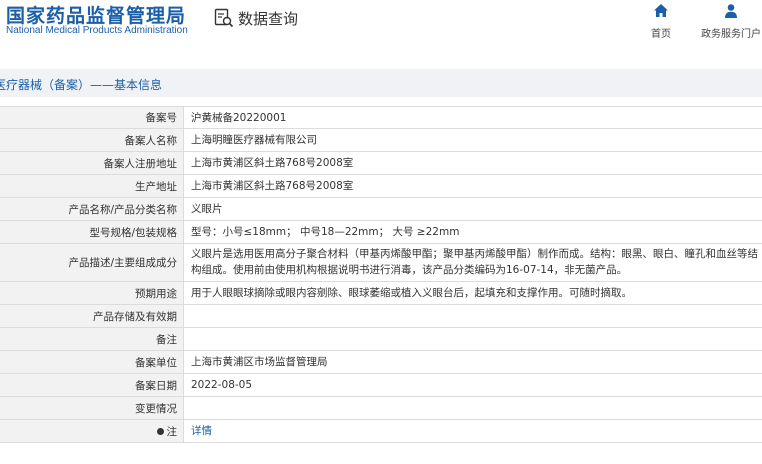 The width and height of the screenshot is (762, 464). What do you see at coordinates (92, 362) in the screenshot?
I see `row-label: 备案单位` at bounding box center [92, 362].